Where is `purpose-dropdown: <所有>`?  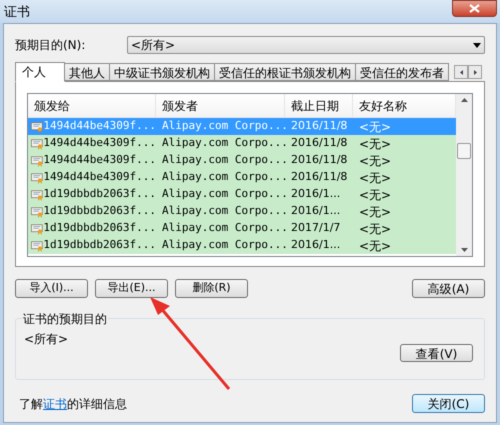
purpose-dropdown: <所有> is located at coordinates (306, 45).